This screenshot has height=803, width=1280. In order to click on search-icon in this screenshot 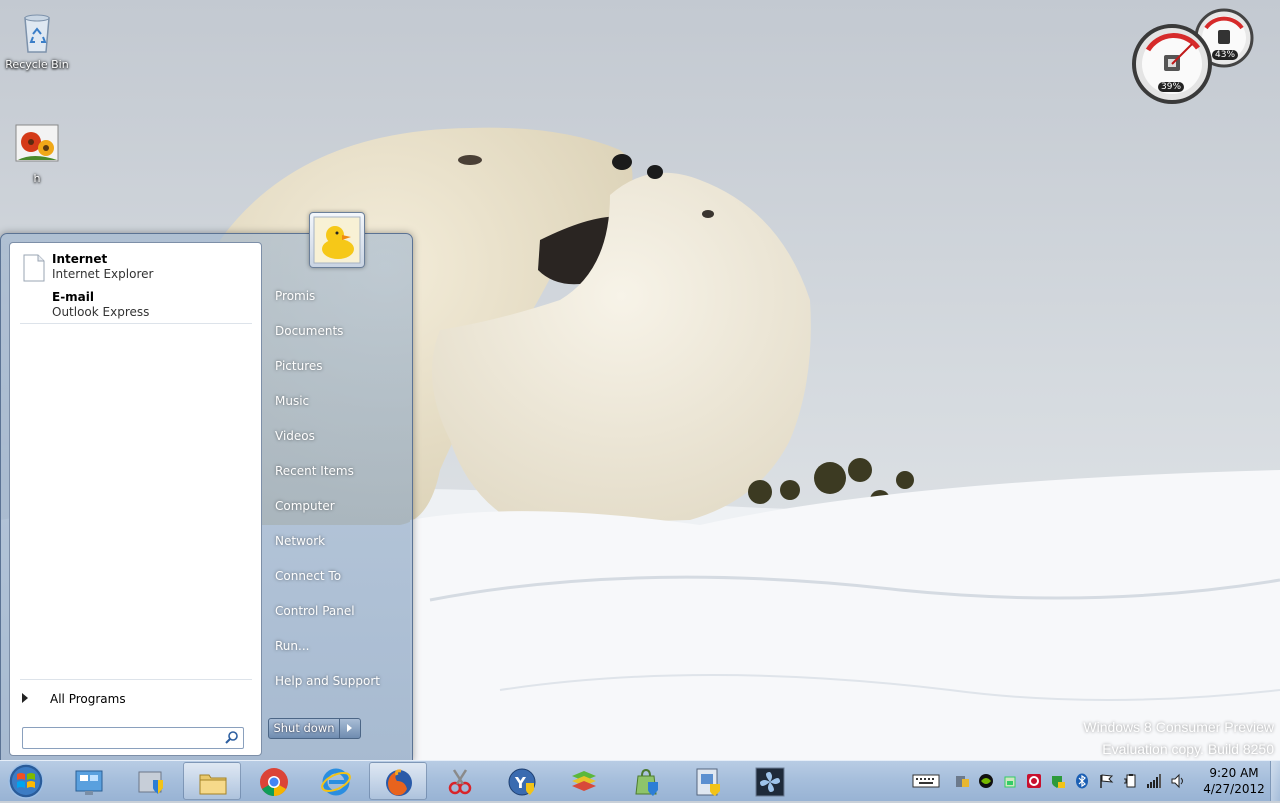, I will do `click(232, 737)`.